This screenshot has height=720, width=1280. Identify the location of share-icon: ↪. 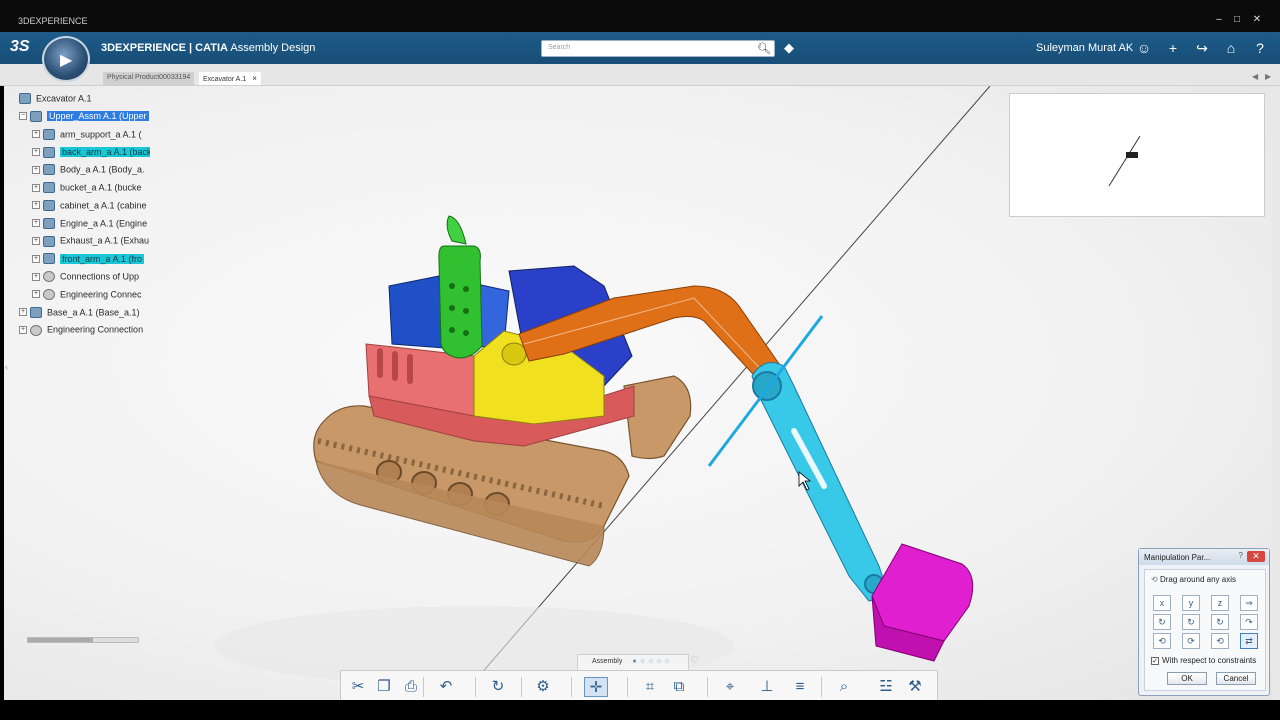
(1202, 48).